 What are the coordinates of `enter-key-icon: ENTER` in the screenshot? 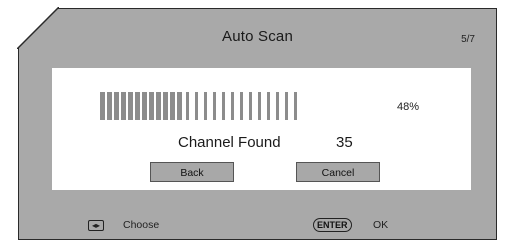 It's located at (332, 225).